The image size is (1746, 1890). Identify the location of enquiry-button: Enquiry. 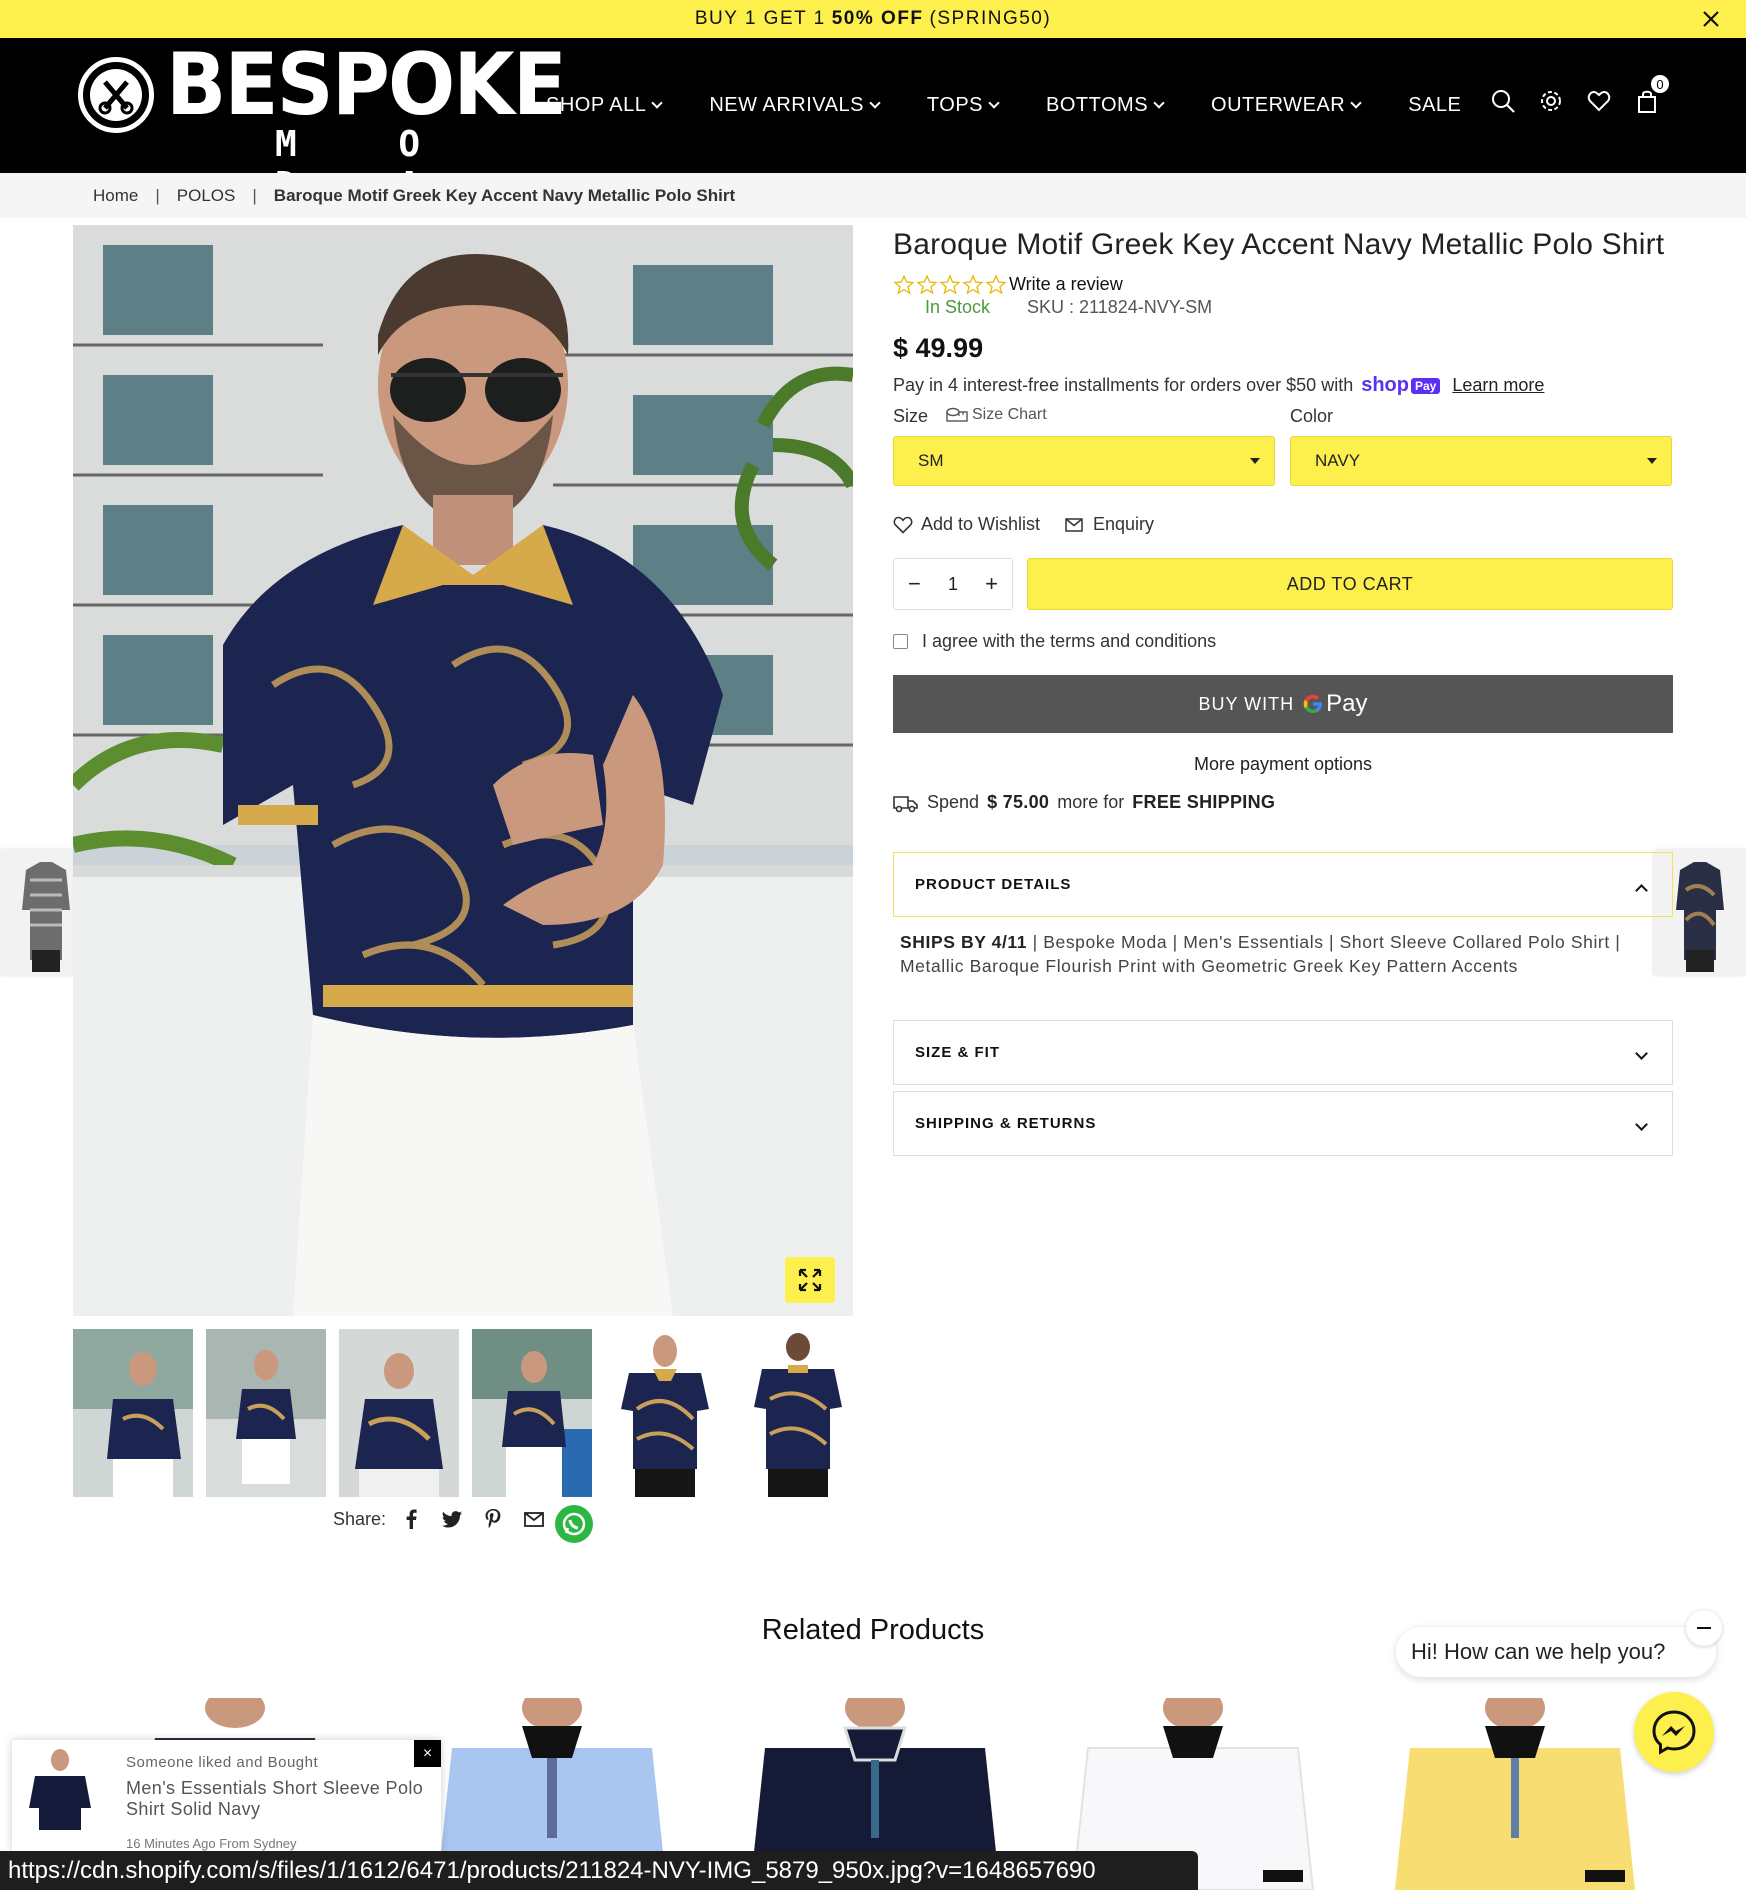
(1109, 524).